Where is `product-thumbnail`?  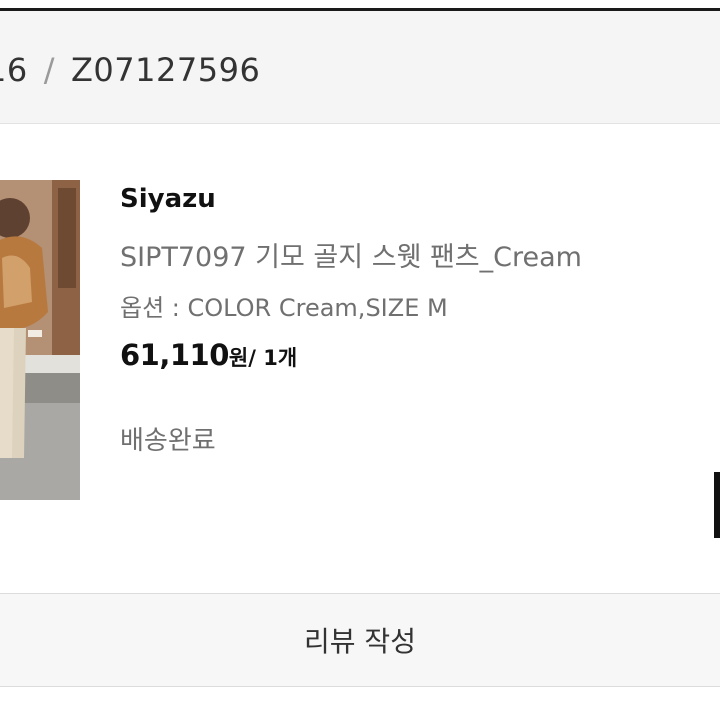 product-thumbnail is located at coordinates (40, 340).